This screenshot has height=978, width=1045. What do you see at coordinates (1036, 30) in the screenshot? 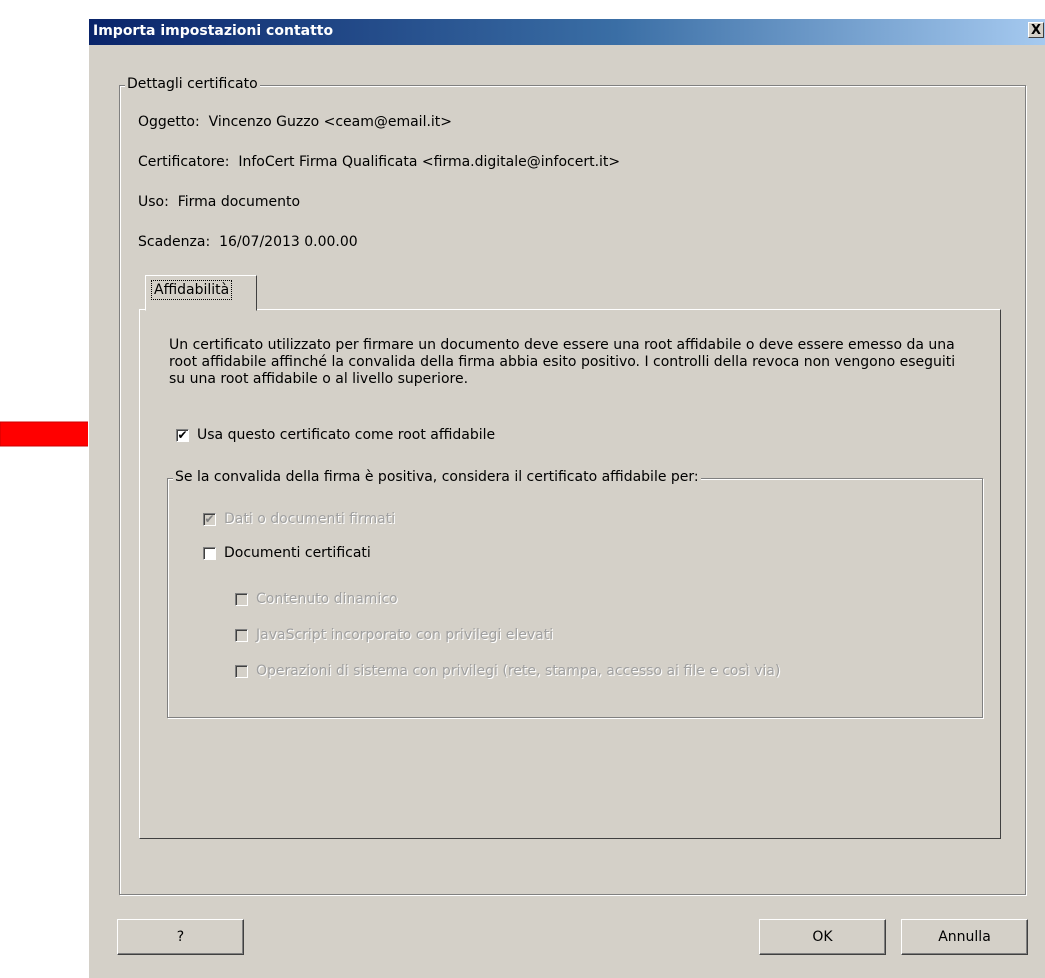
I see `close-icon: X` at bounding box center [1036, 30].